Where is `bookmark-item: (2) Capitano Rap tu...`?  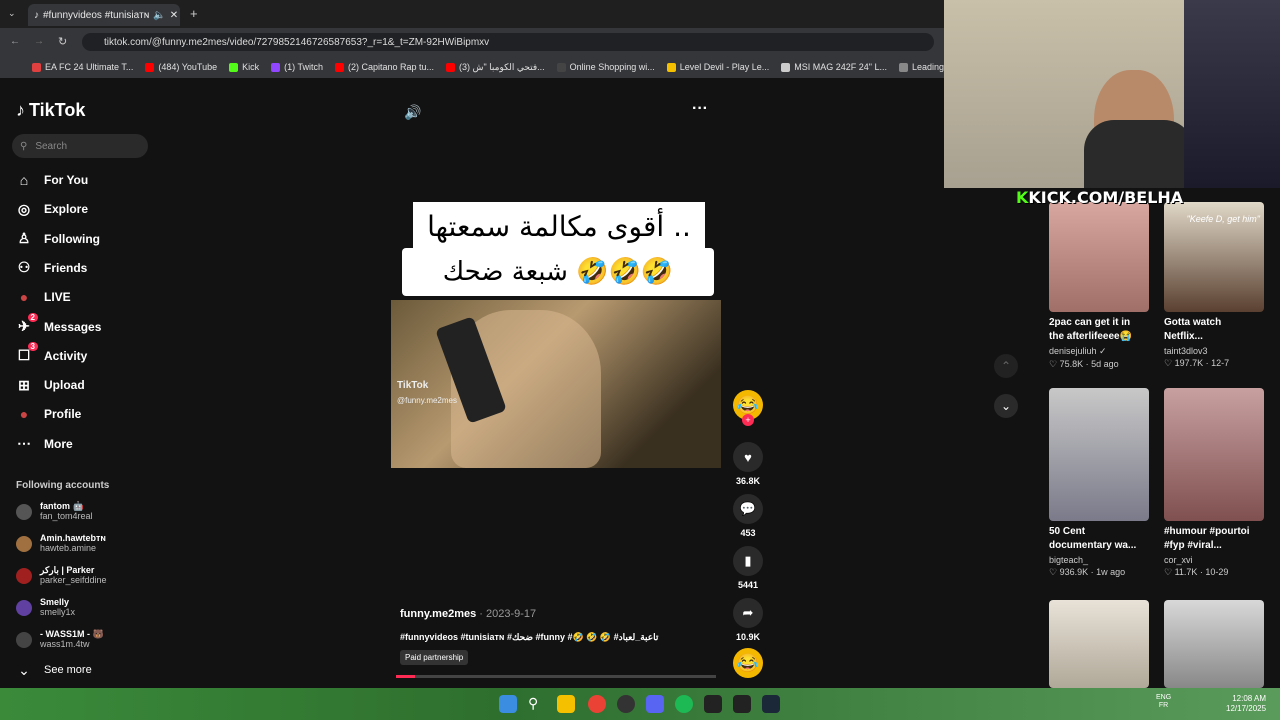
bookmark-item: (2) Capitano Rap tu... is located at coordinates (384, 67).